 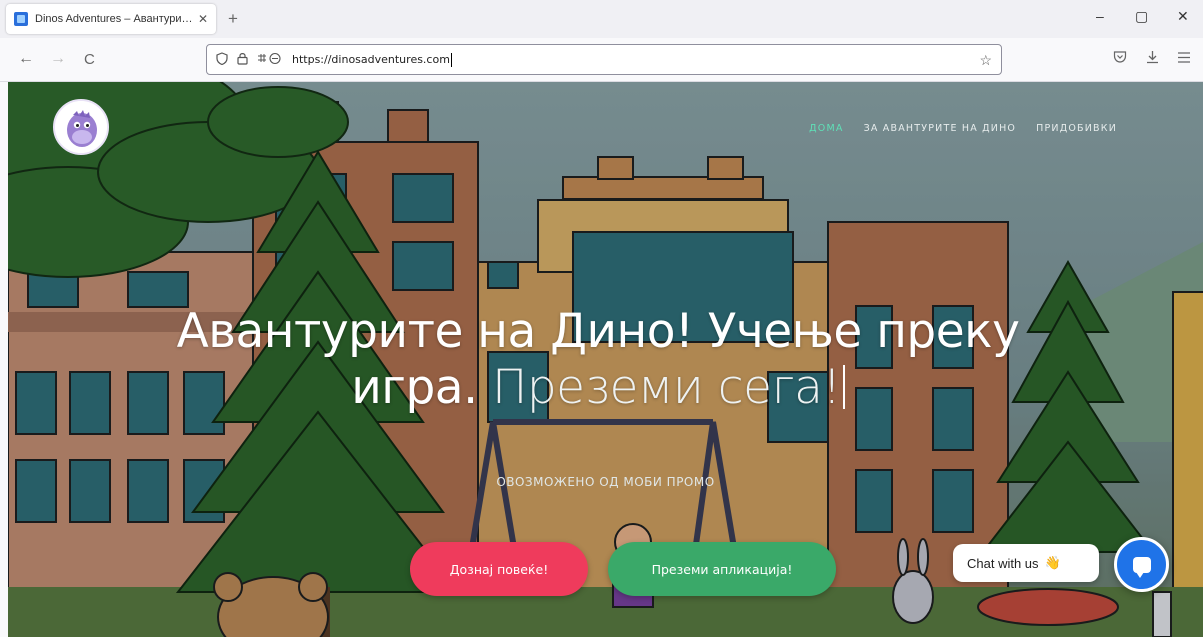 I want to click on minimize-button: –, so click(x=1100, y=16).